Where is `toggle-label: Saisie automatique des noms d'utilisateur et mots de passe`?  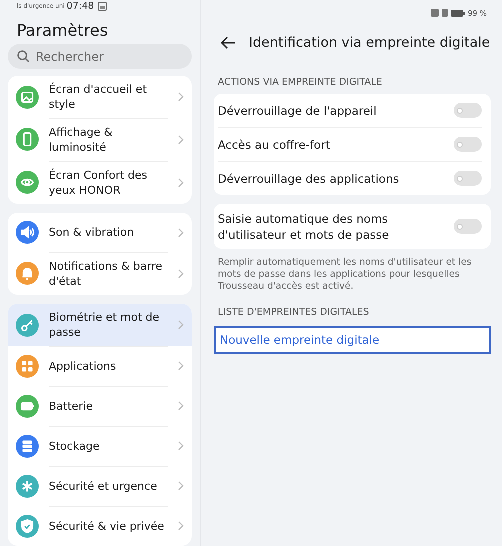 toggle-label: Saisie automatique des noms d'utilisateur et mots de passe is located at coordinates (304, 226).